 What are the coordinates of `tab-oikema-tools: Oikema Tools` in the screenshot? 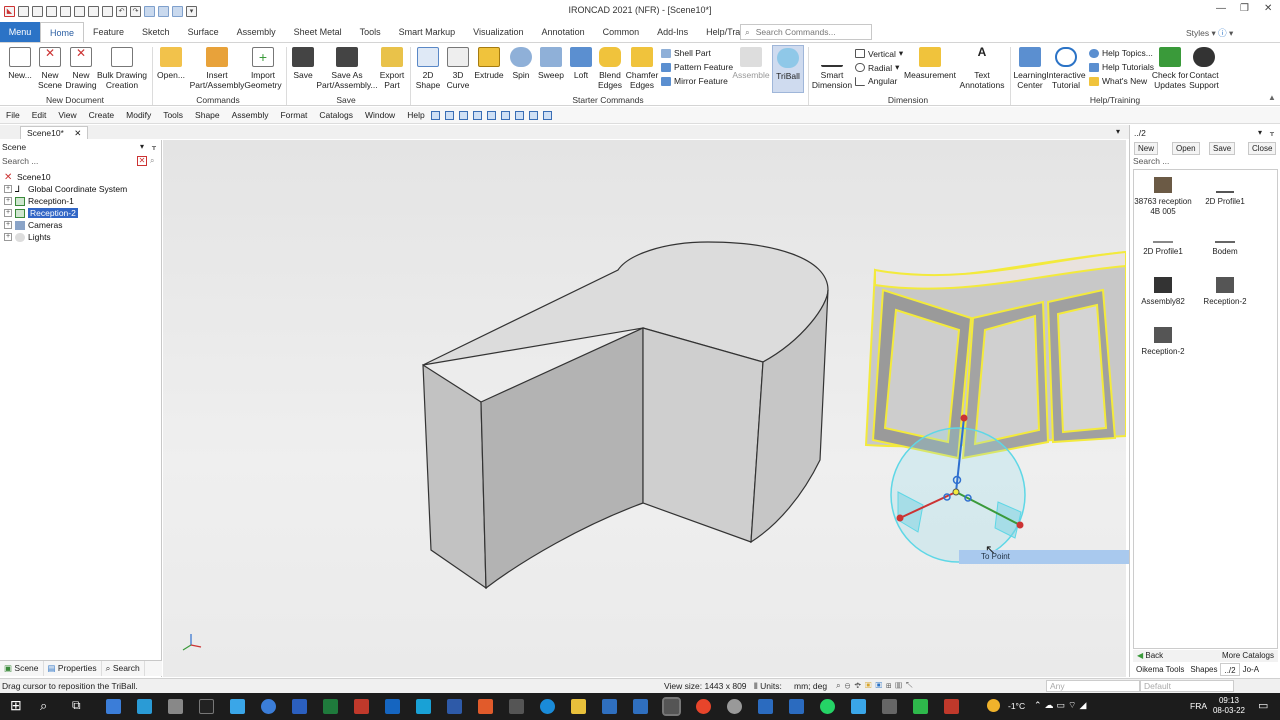 It's located at (1160, 669).